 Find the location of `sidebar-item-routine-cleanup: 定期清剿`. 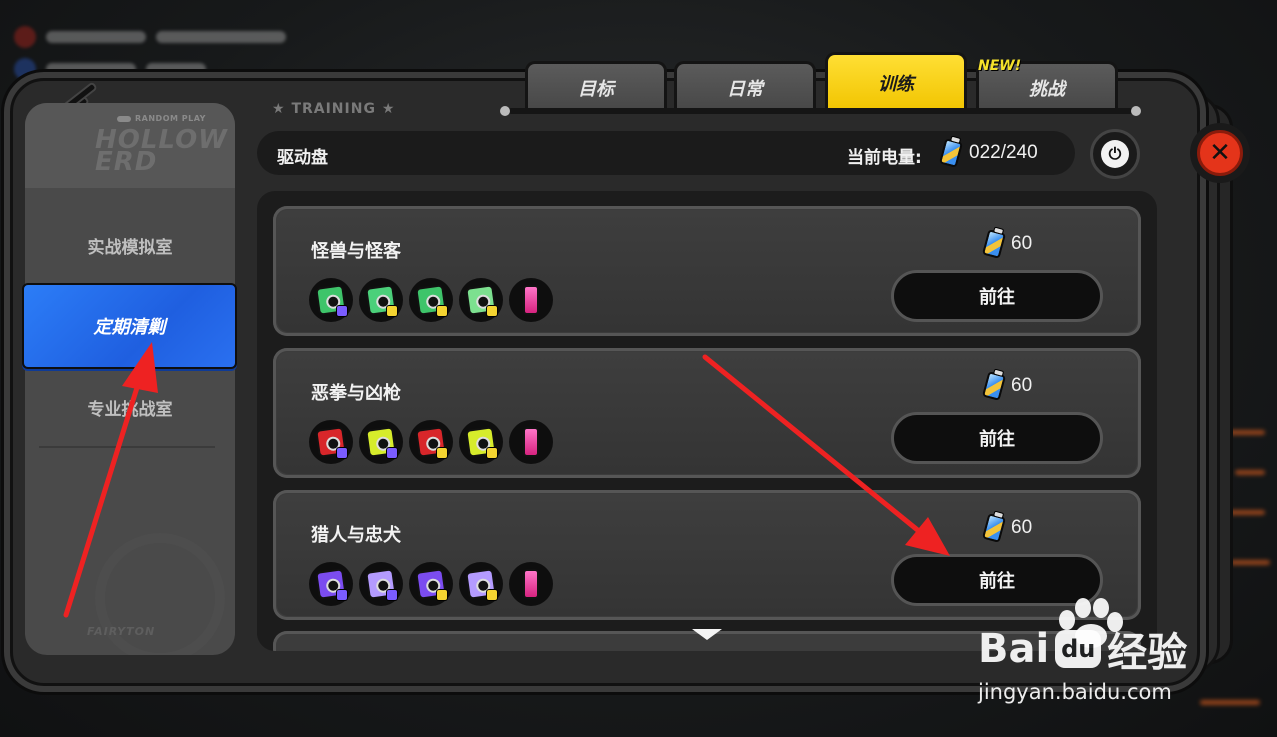

sidebar-item-routine-cleanup: 定期清剿 is located at coordinates (129, 326).